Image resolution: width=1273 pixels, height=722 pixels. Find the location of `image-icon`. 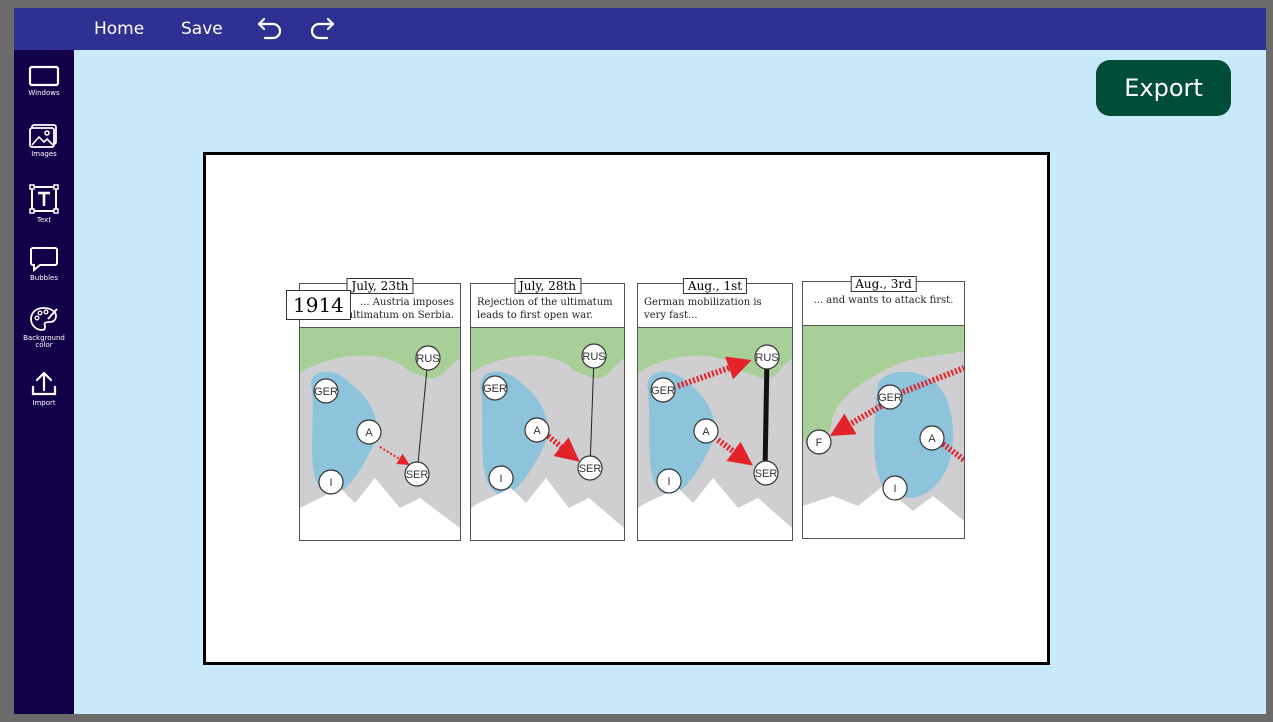

image-icon is located at coordinates (43, 136).